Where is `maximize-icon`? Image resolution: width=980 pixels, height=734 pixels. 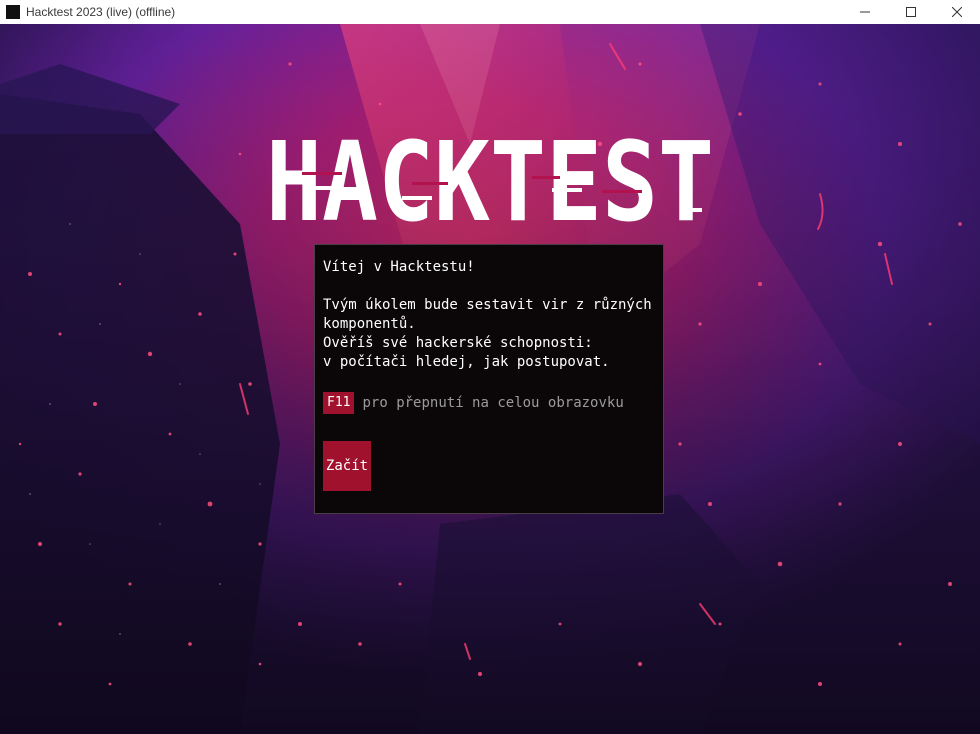
maximize-icon is located at coordinates (911, 12).